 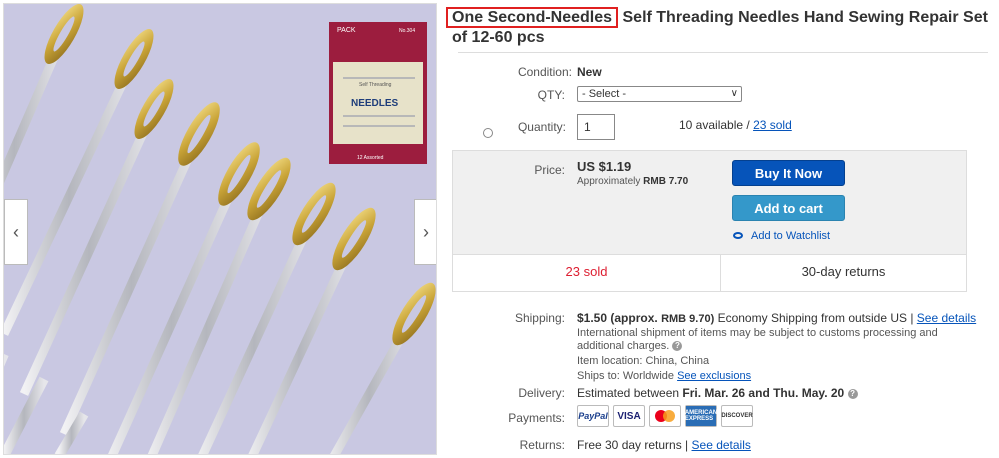 I want to click on add-to-cart-button: Add to cart, so click(x=788, y=208).